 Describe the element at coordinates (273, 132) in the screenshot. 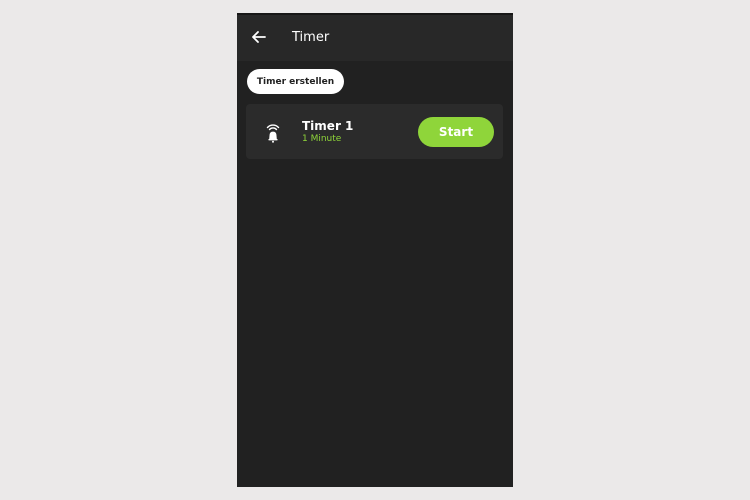

I see `bell-icon` at that location.